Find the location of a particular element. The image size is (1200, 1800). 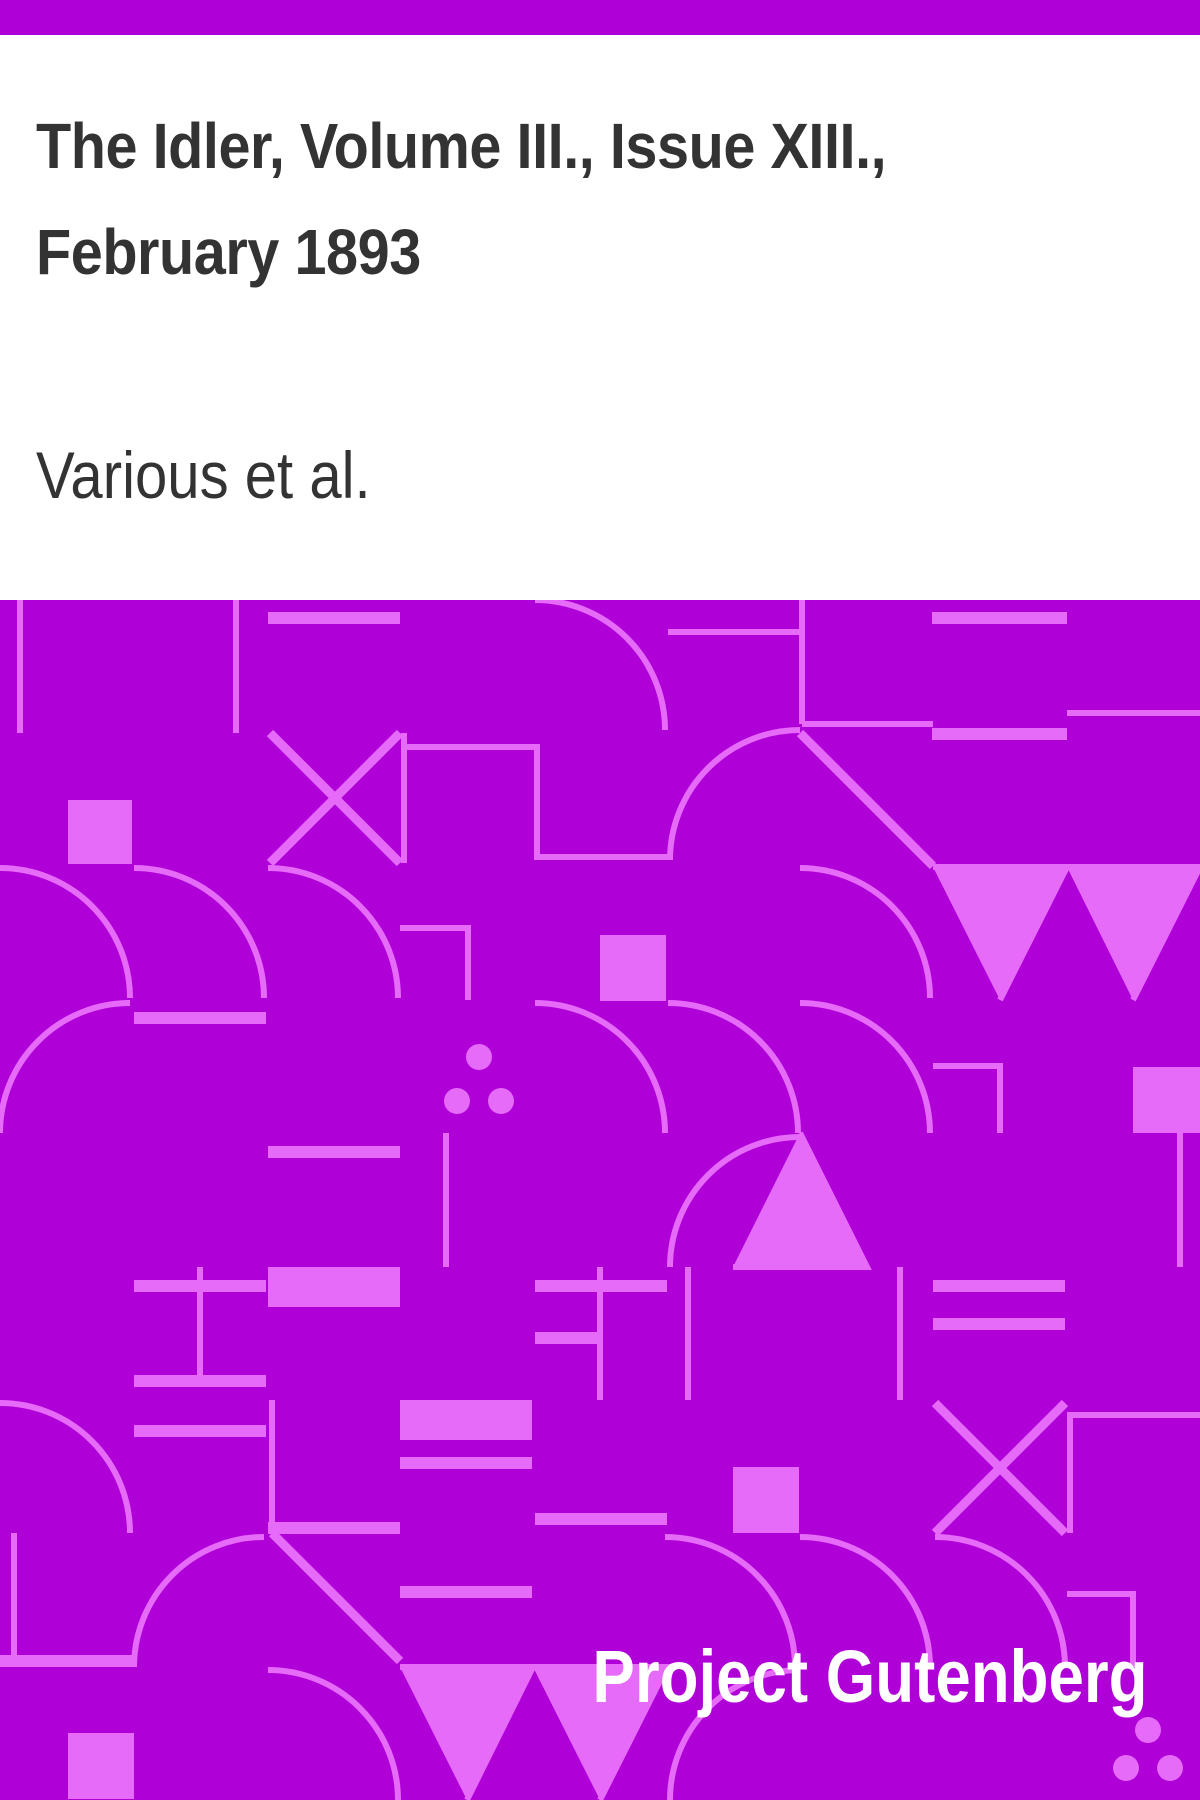

book-author: Various et al. is located at coordinates (203, 475).